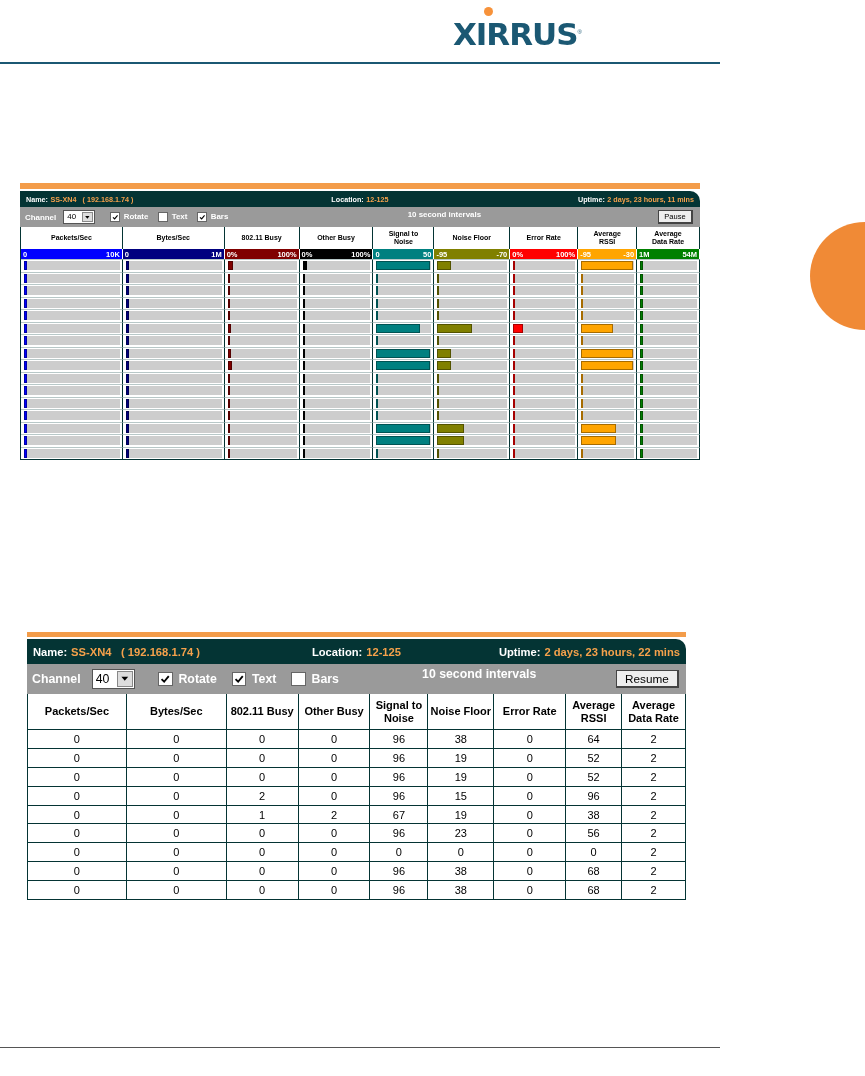 Image resolution: width=865 pixels, height=1076 pixels. I want to click on table-cell: 23, so click(461, 833).